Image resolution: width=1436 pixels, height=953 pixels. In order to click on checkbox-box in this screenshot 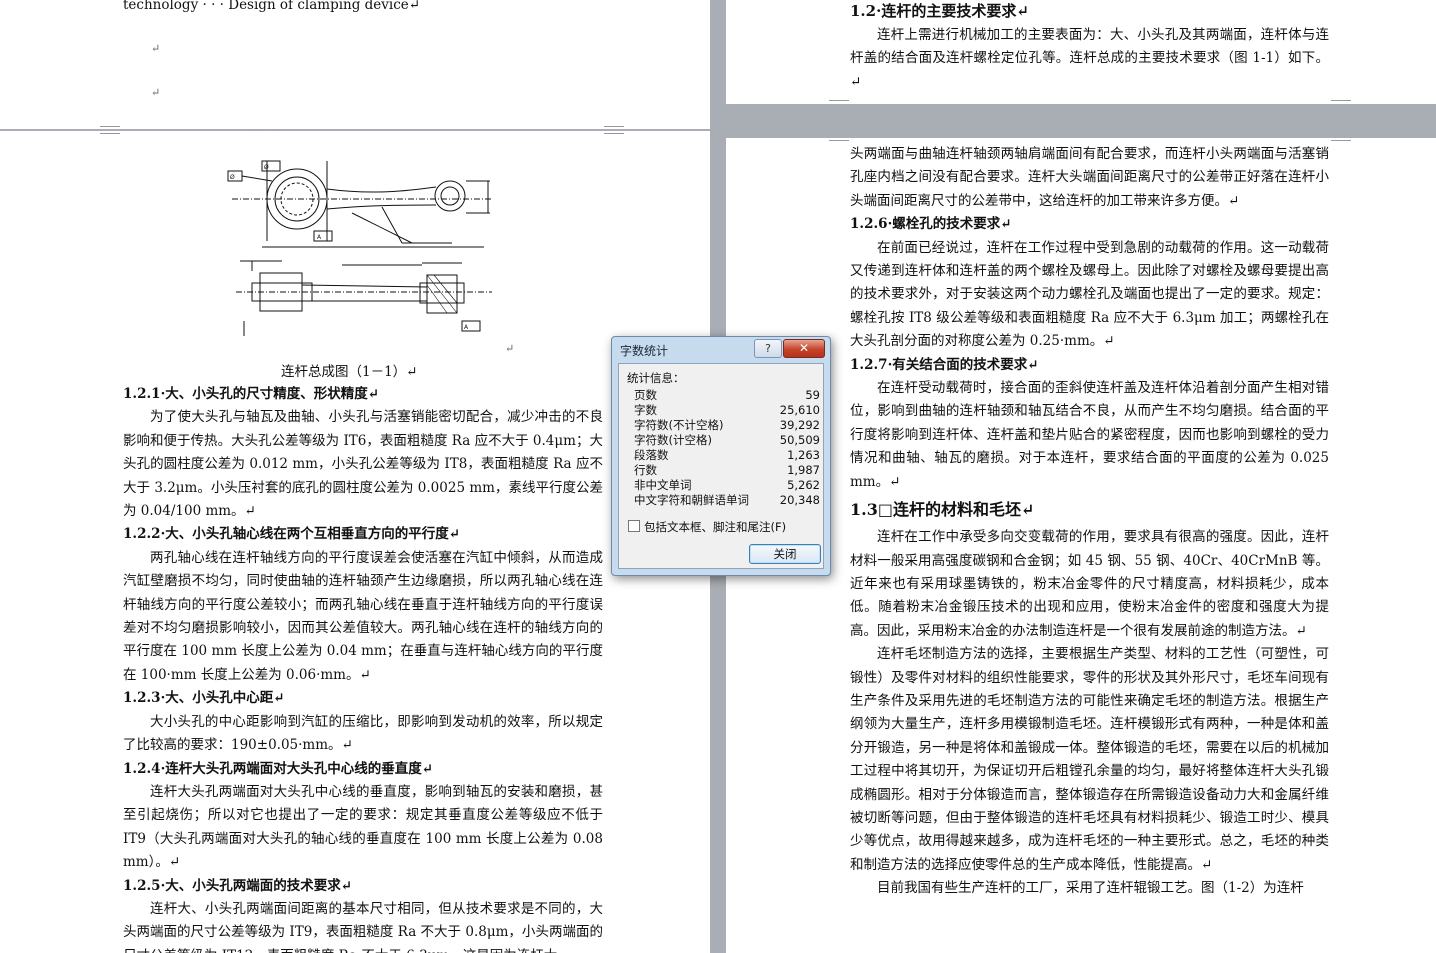, I will do `click(634, 526)`.